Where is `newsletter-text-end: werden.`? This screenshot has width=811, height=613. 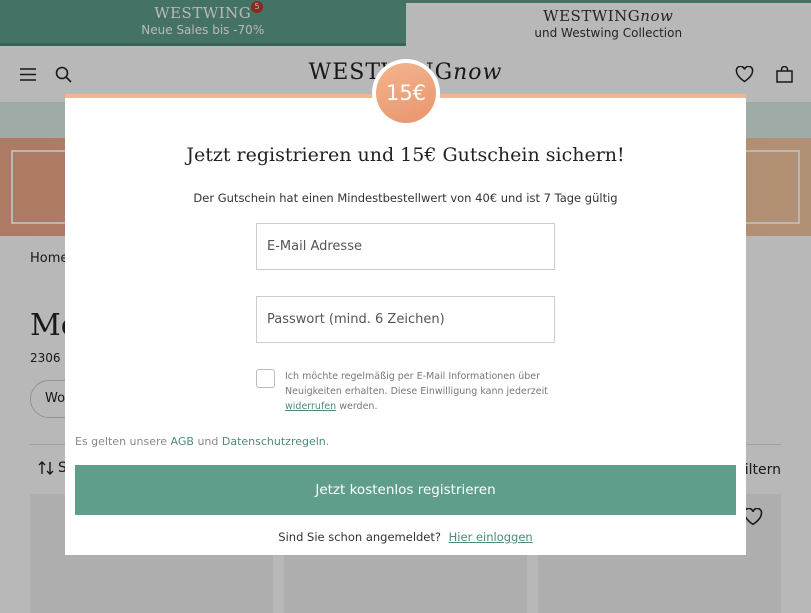 newsletter-text-end: werden. is located at coordinates (358, 406).